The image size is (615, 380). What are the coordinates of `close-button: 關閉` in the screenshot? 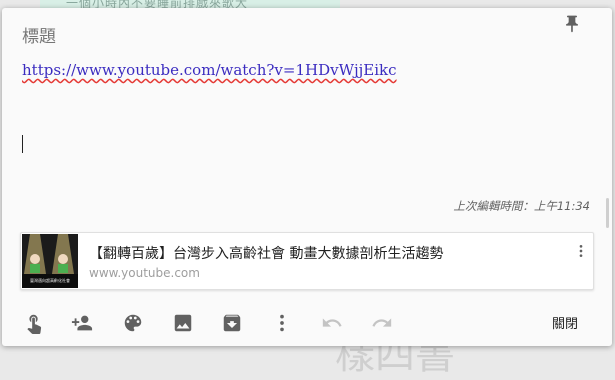 It's located at (565, 322).